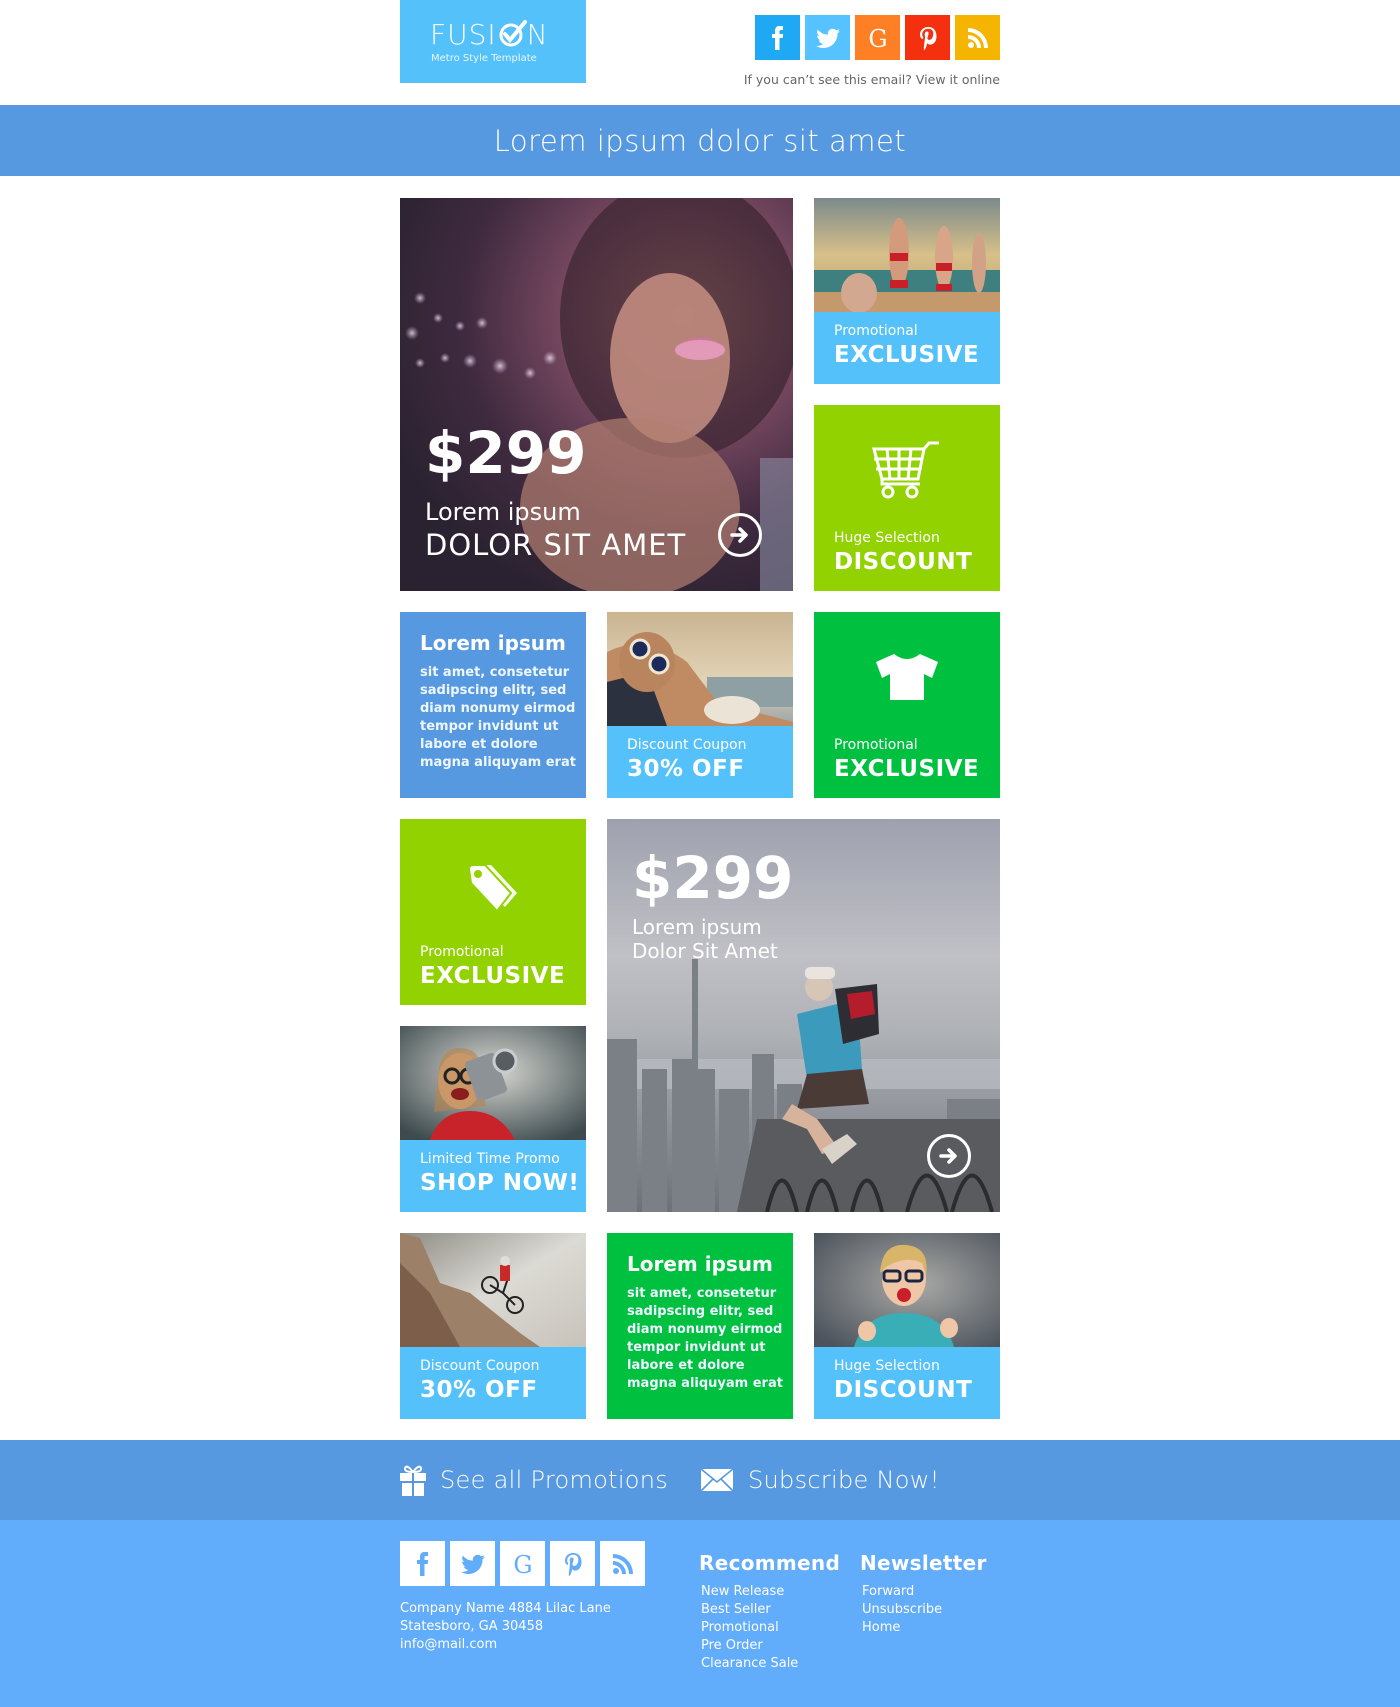 This screenshot has height=1707, width=1400. What do you see at coordinates (876, 745) in the screenshot?
I see `shirt-small-label: Promotional` at bounding box center [876, 745].